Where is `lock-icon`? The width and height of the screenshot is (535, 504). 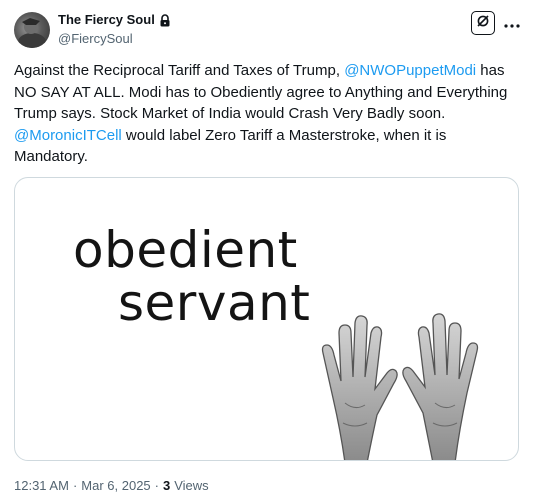
lock-icon is located at coordinates (165, 20).